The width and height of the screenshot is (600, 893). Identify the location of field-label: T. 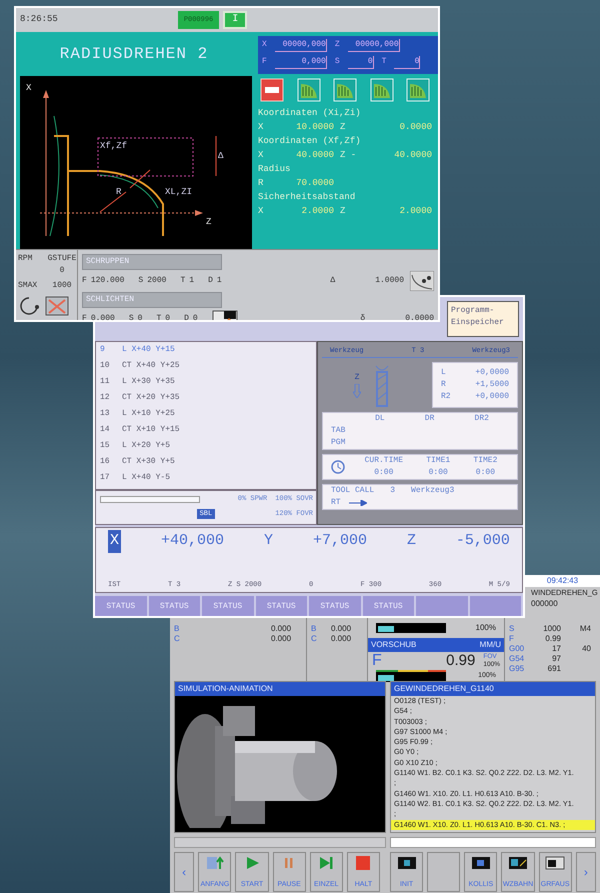
(183, 281).